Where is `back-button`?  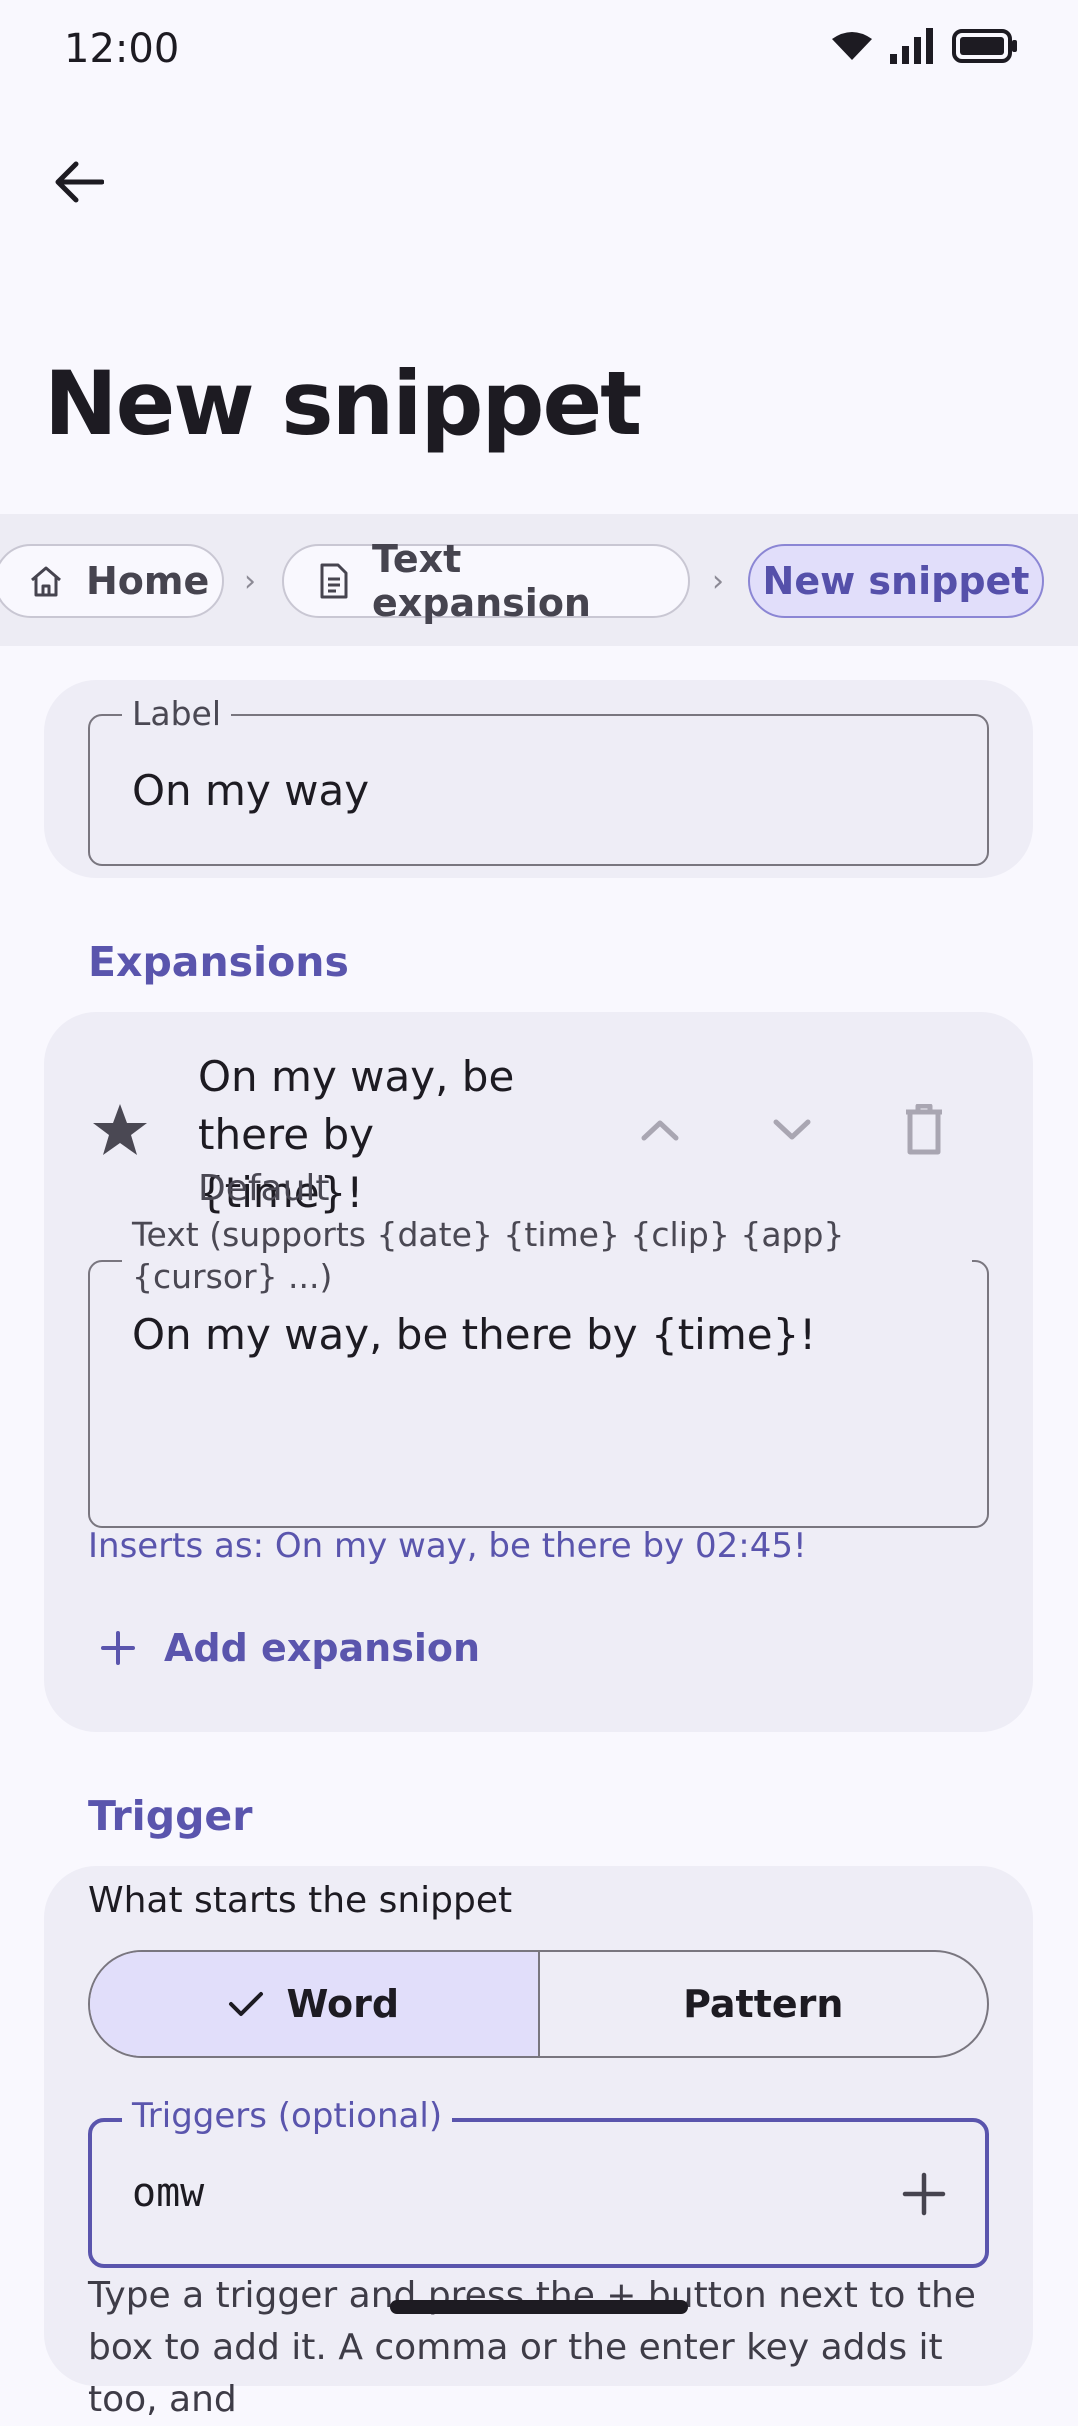 back-button is located at coordinates (78, 182).